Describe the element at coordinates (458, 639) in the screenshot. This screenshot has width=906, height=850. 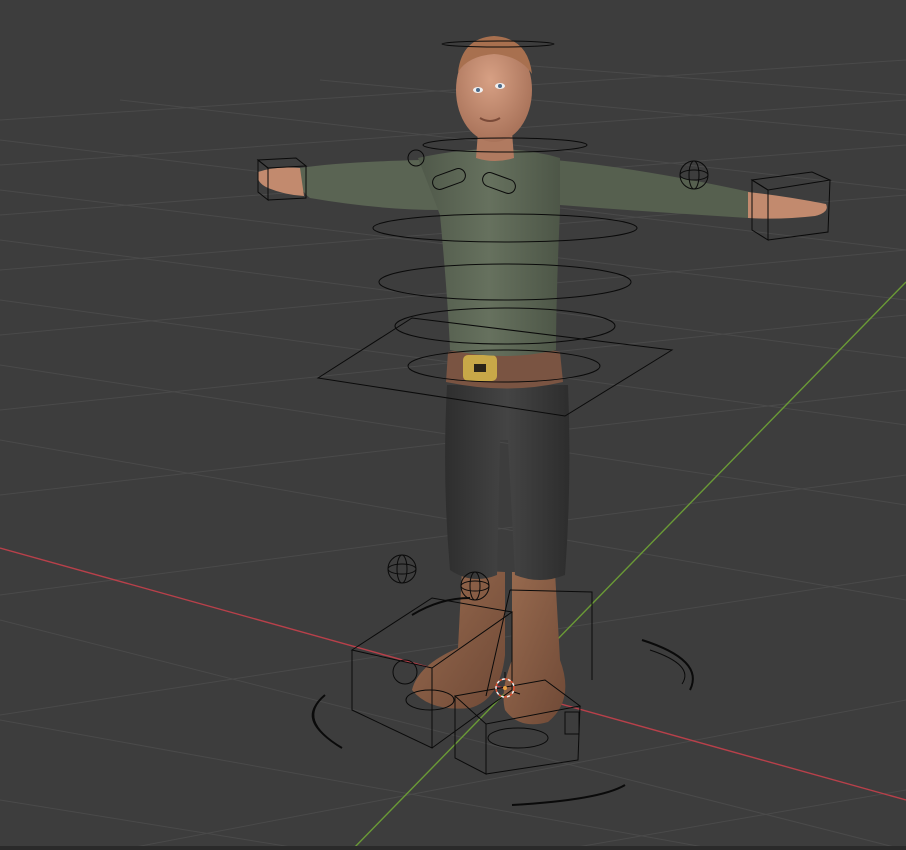
I see `left-boot` at that location.